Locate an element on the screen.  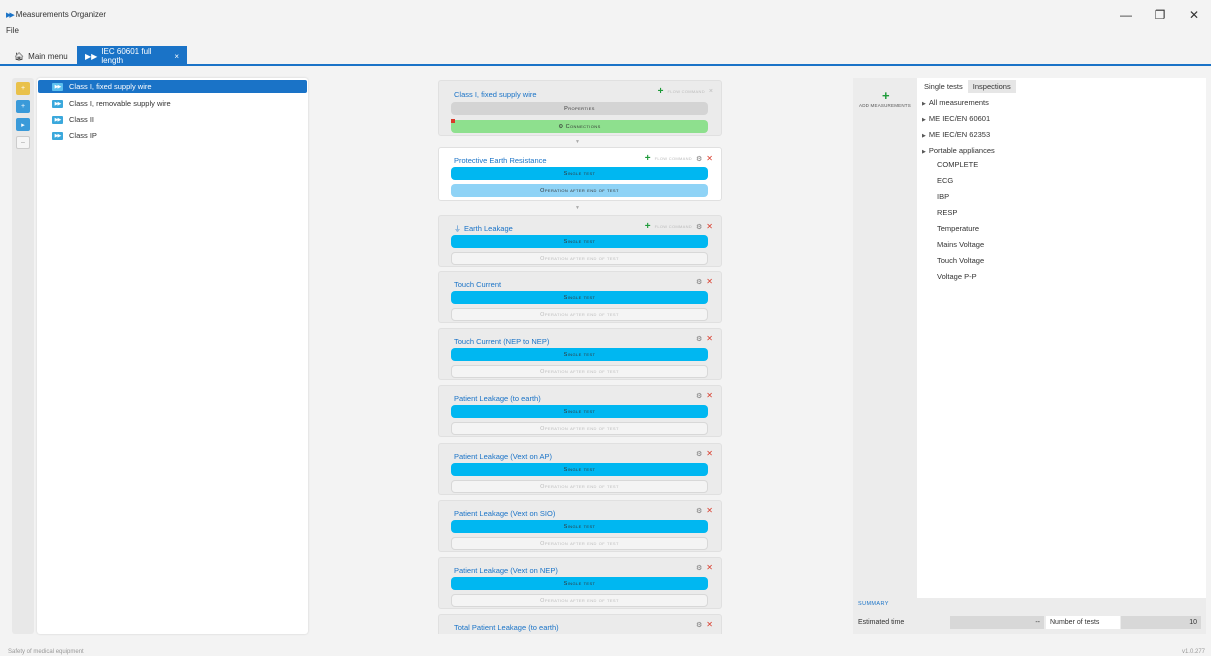
menu-file: File is located at coordinates (12, 30).